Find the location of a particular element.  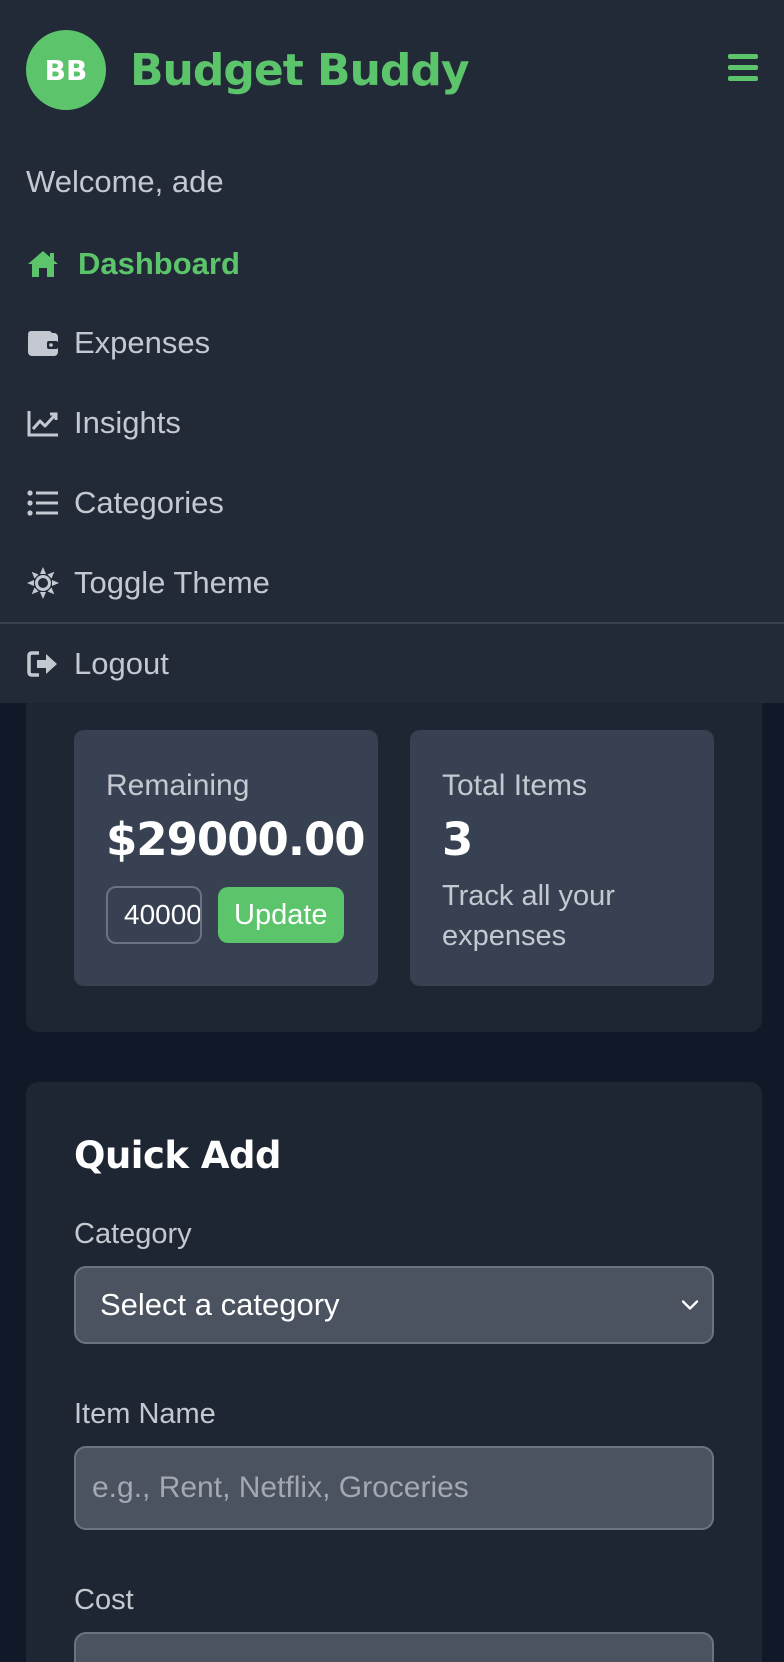

nav-item-label: Logout is located at coordinates (121, 663).